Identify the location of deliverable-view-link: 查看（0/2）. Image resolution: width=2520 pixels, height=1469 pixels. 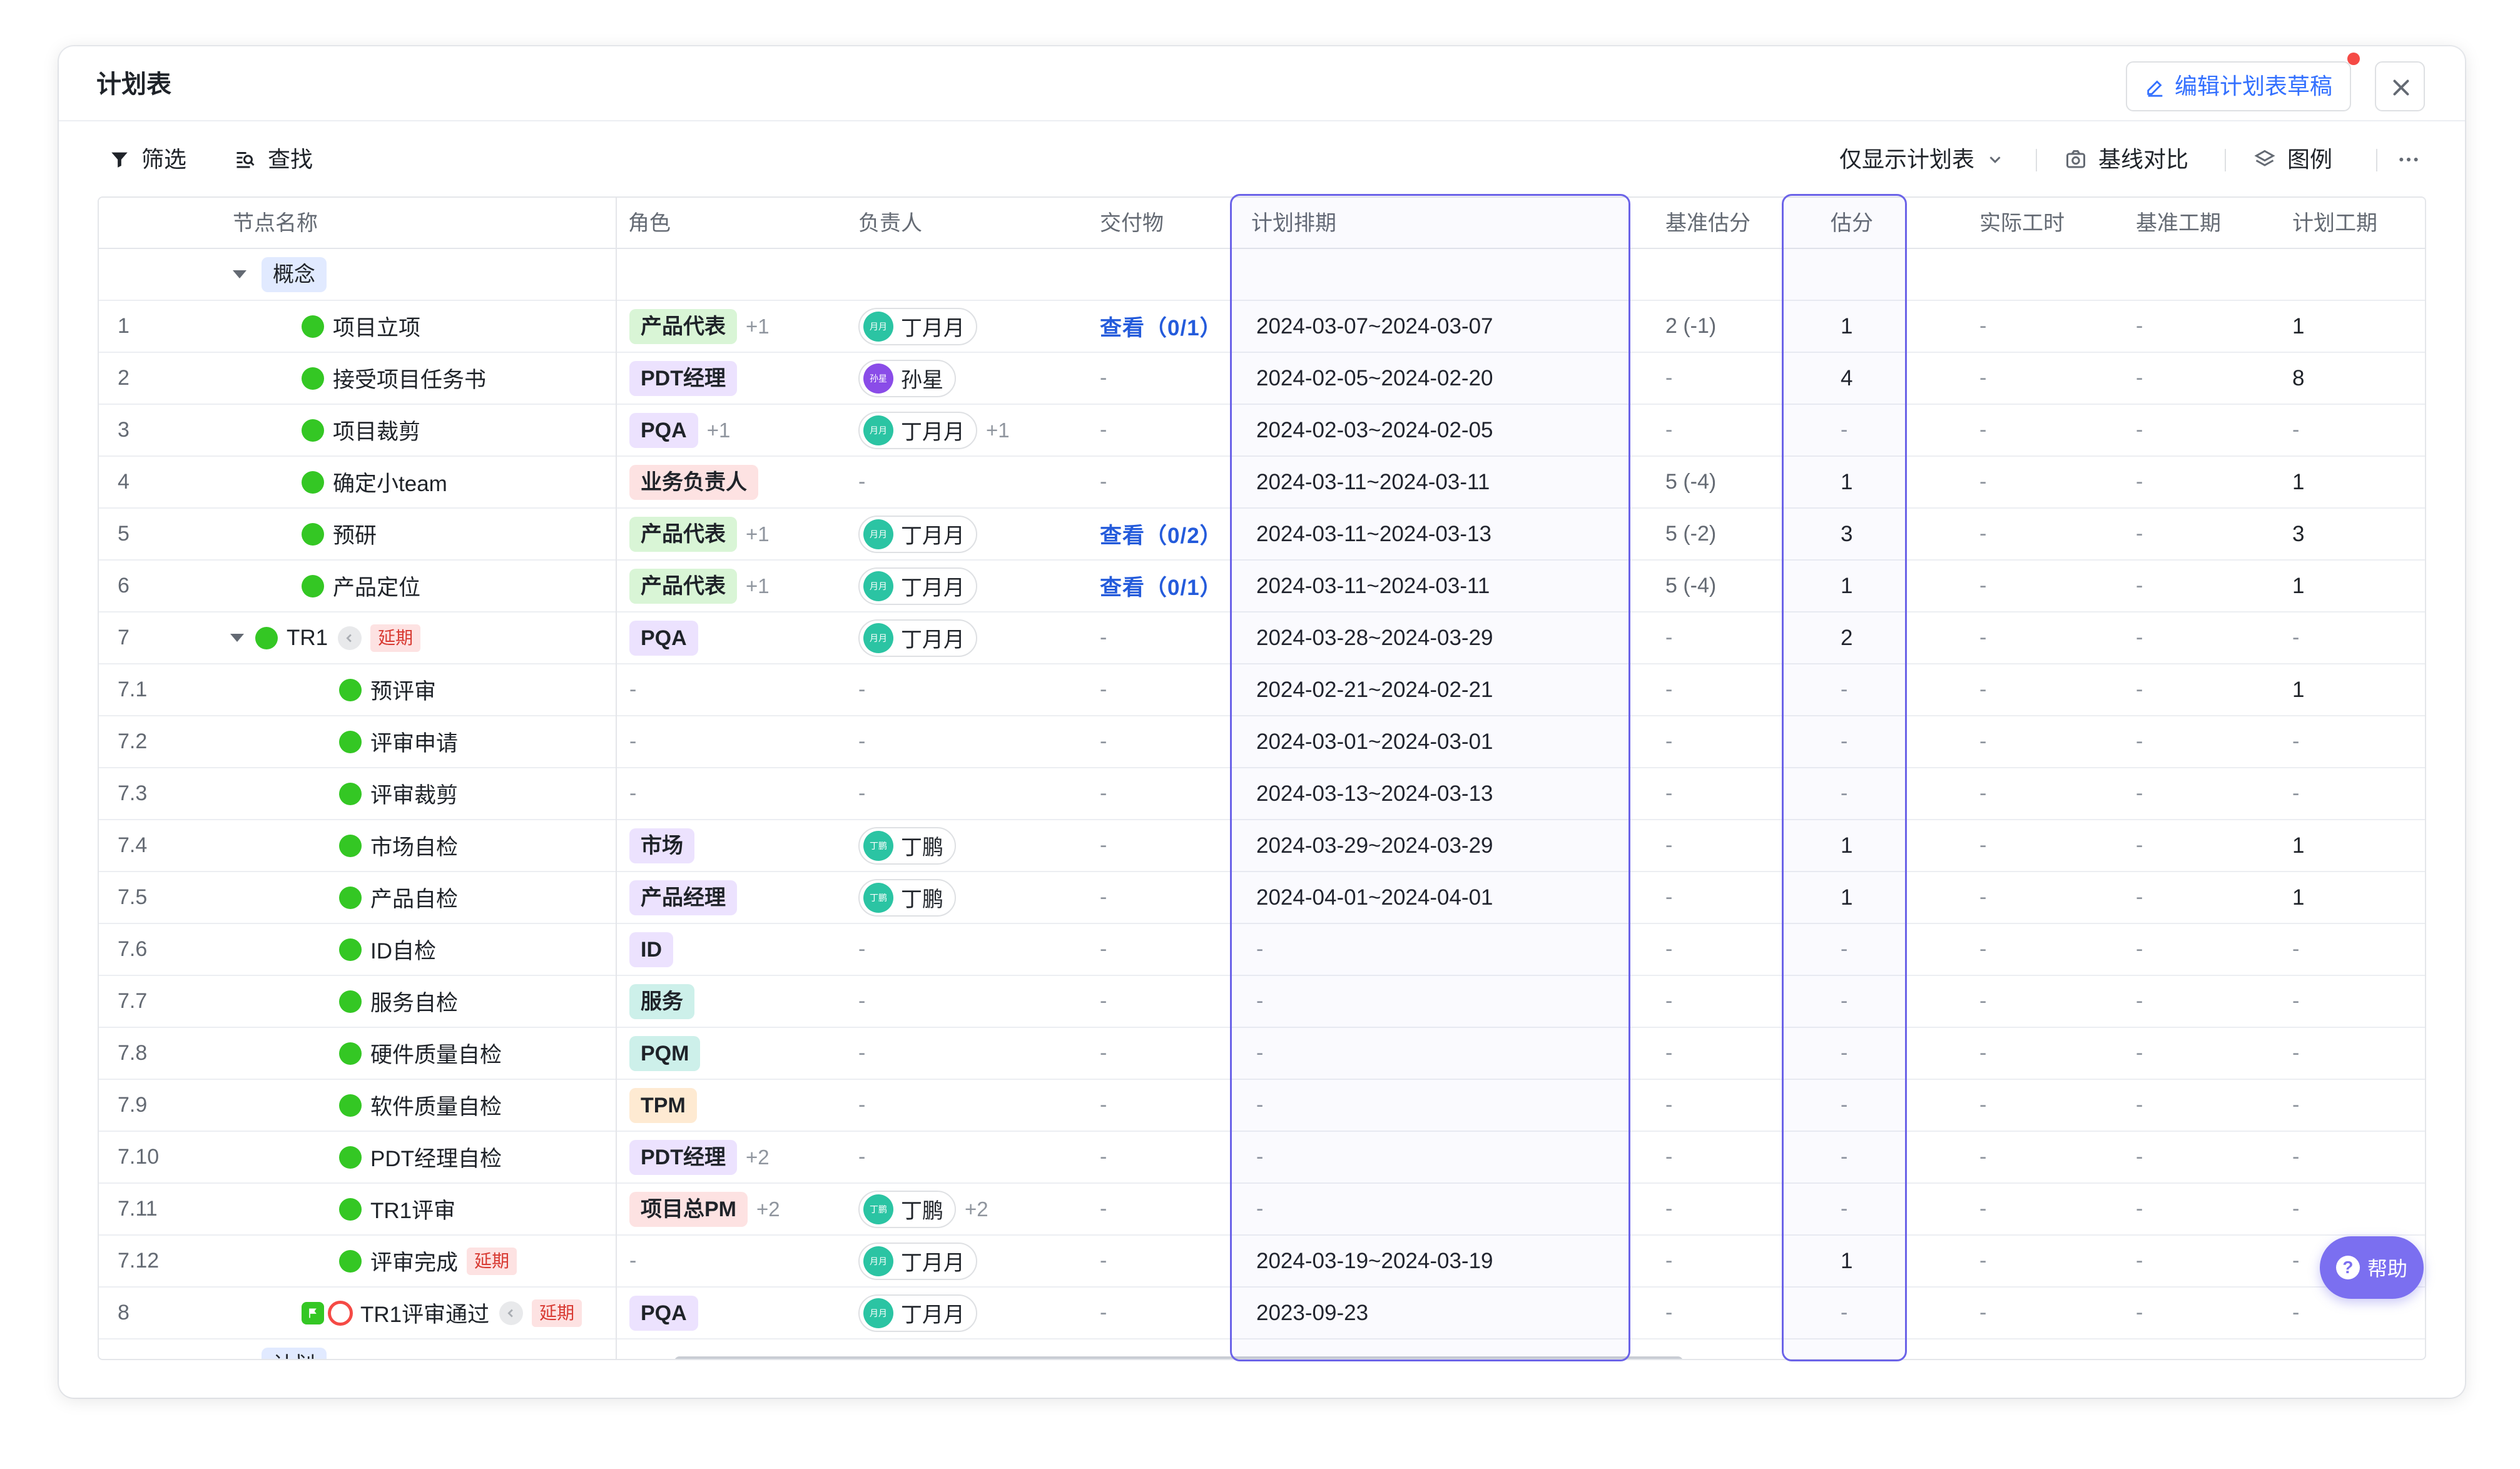
(1161, 534).